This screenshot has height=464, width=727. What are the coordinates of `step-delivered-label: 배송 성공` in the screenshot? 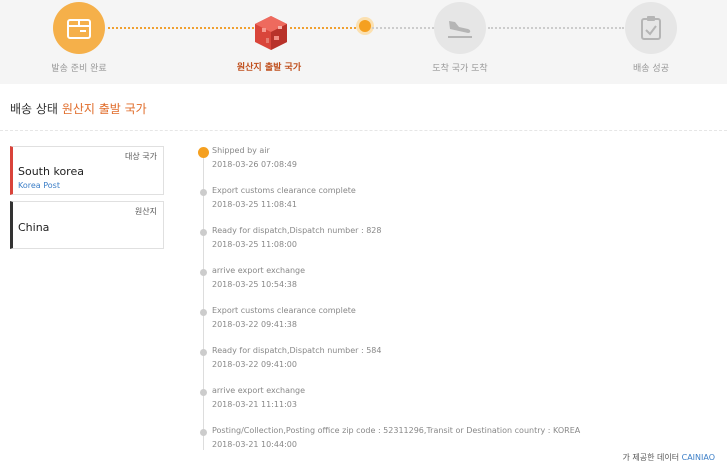 It's located at (651, 69).